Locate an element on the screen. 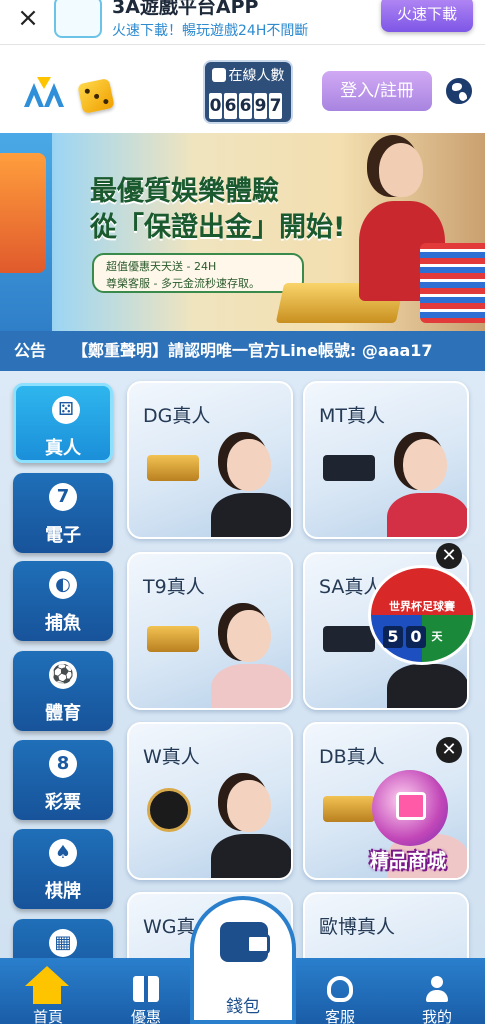  nav-wallet-label: 錢包 is located at coordinates (243, 1007).